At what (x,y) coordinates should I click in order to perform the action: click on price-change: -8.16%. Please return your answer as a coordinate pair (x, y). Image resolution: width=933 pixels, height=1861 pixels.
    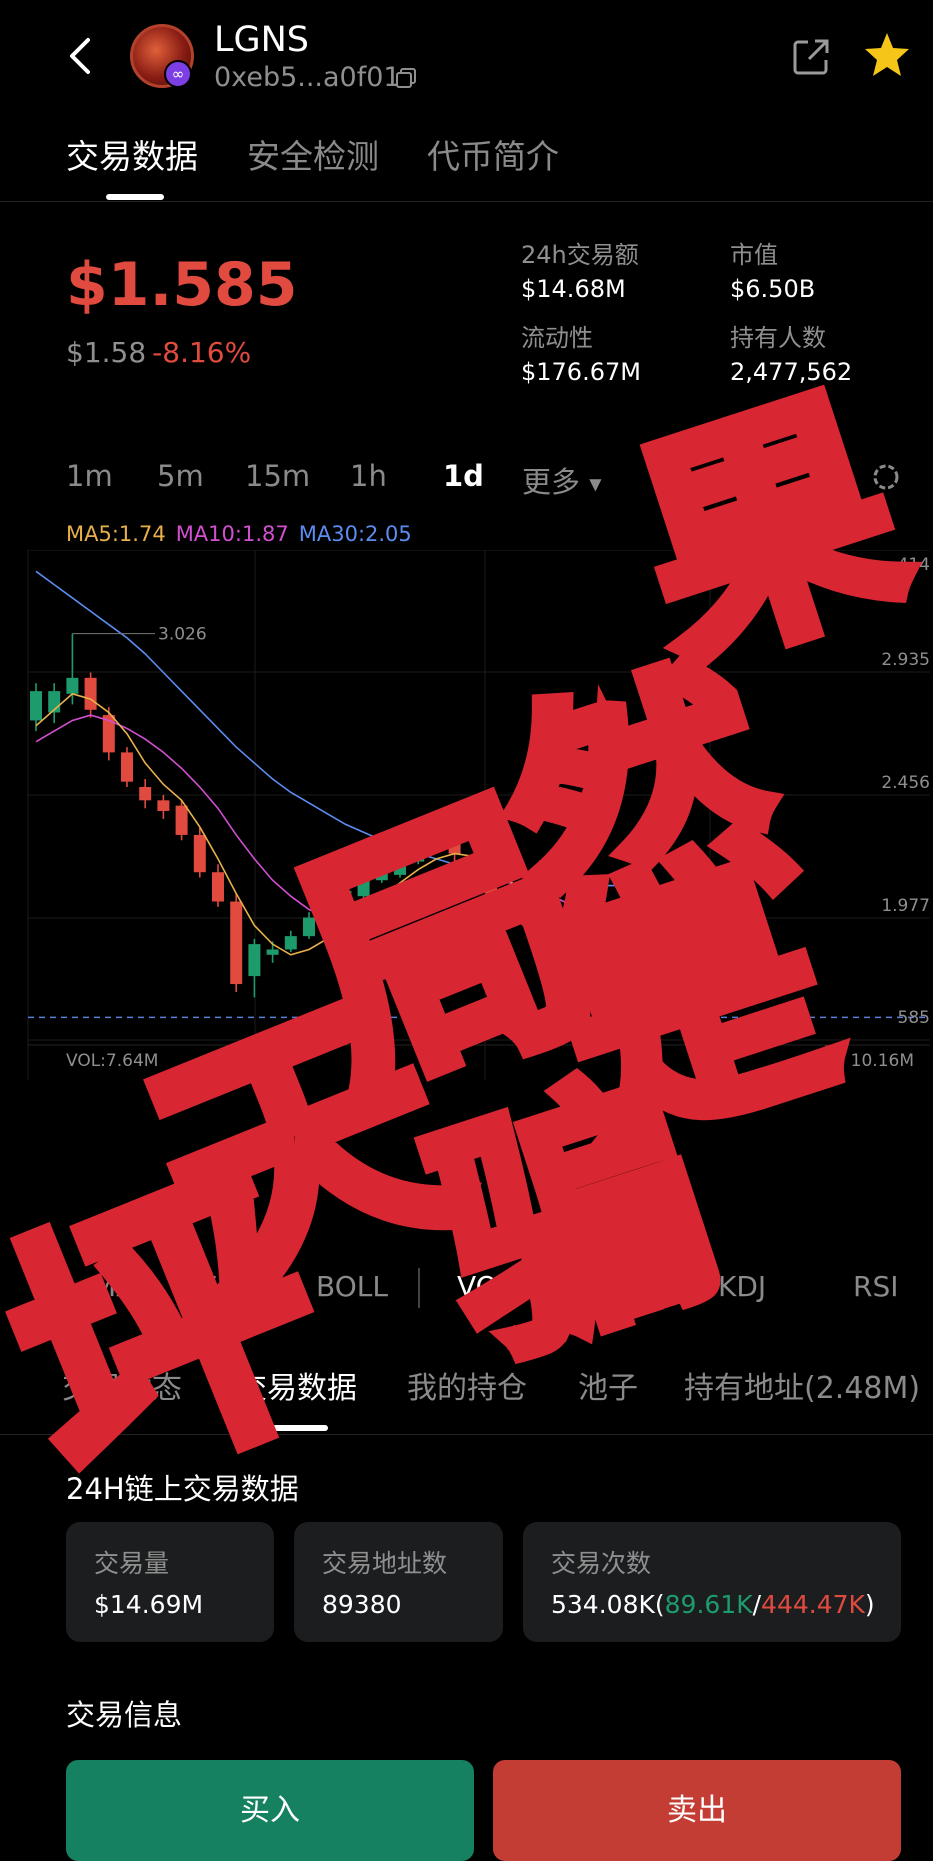
    Looking at the image, I should click on (202, 352).